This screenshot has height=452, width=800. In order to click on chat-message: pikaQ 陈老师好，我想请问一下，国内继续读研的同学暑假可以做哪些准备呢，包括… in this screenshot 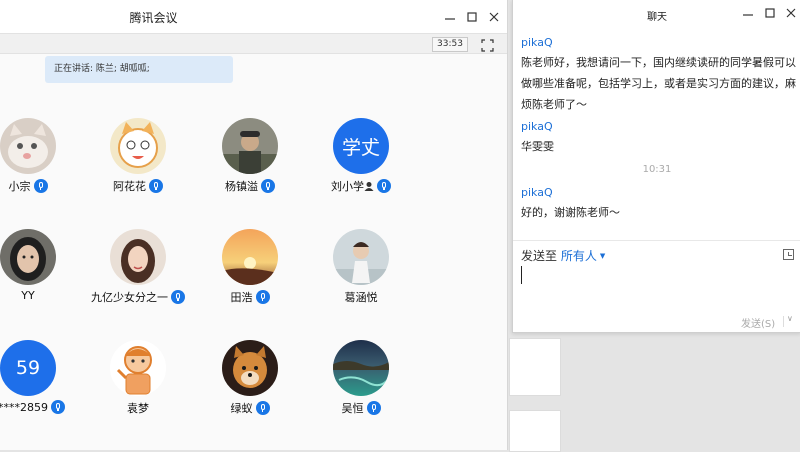, I will do `click(659, 75)`.